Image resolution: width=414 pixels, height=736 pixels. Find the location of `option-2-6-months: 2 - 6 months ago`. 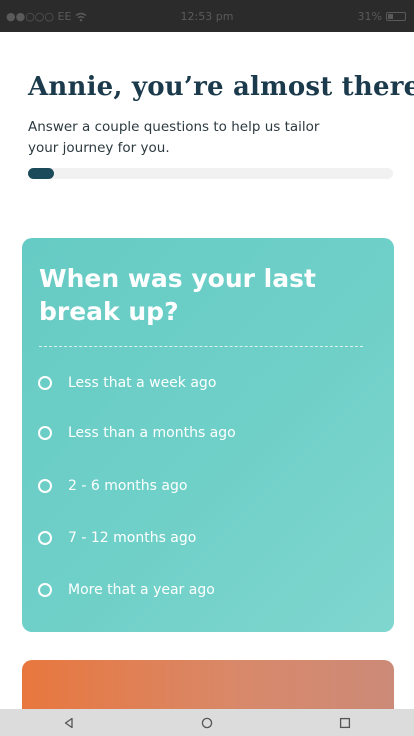

option-2-6-months: 2 - 6 months ago is located at coordinates (112, 486).